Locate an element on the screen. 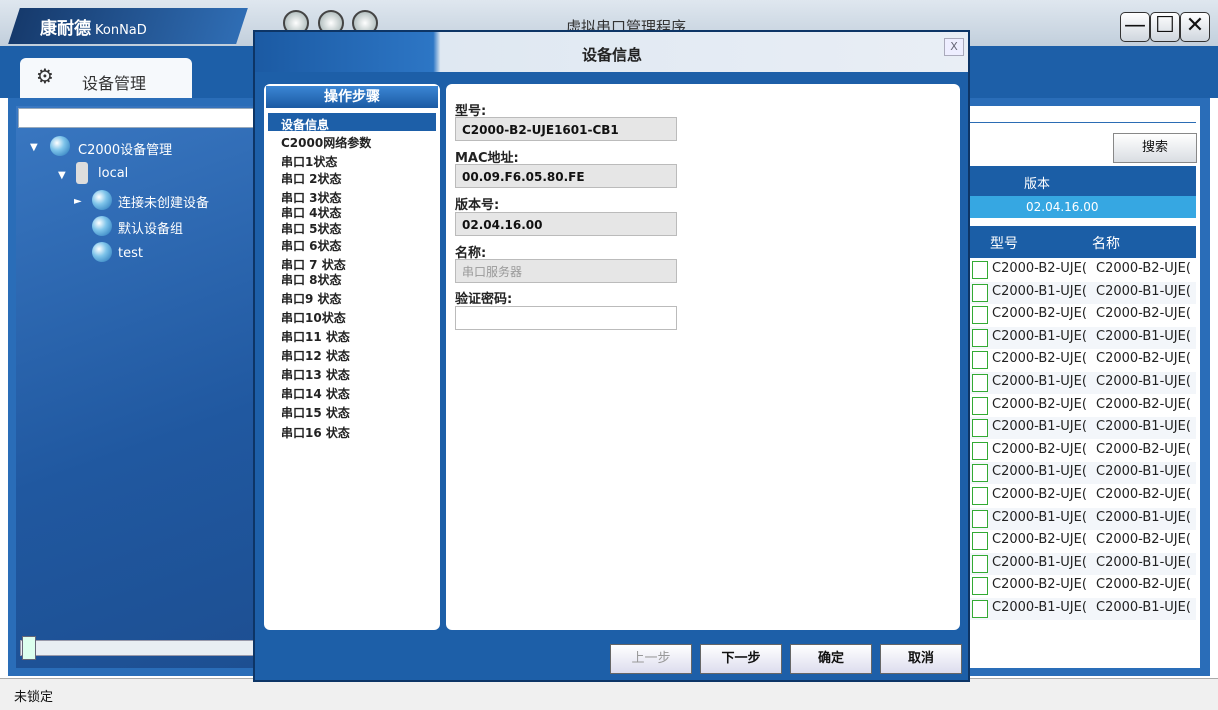 The height and width of the screenshot is (710, 1218). step-item: 串口15 状态 is located at coordinates (315, 412).